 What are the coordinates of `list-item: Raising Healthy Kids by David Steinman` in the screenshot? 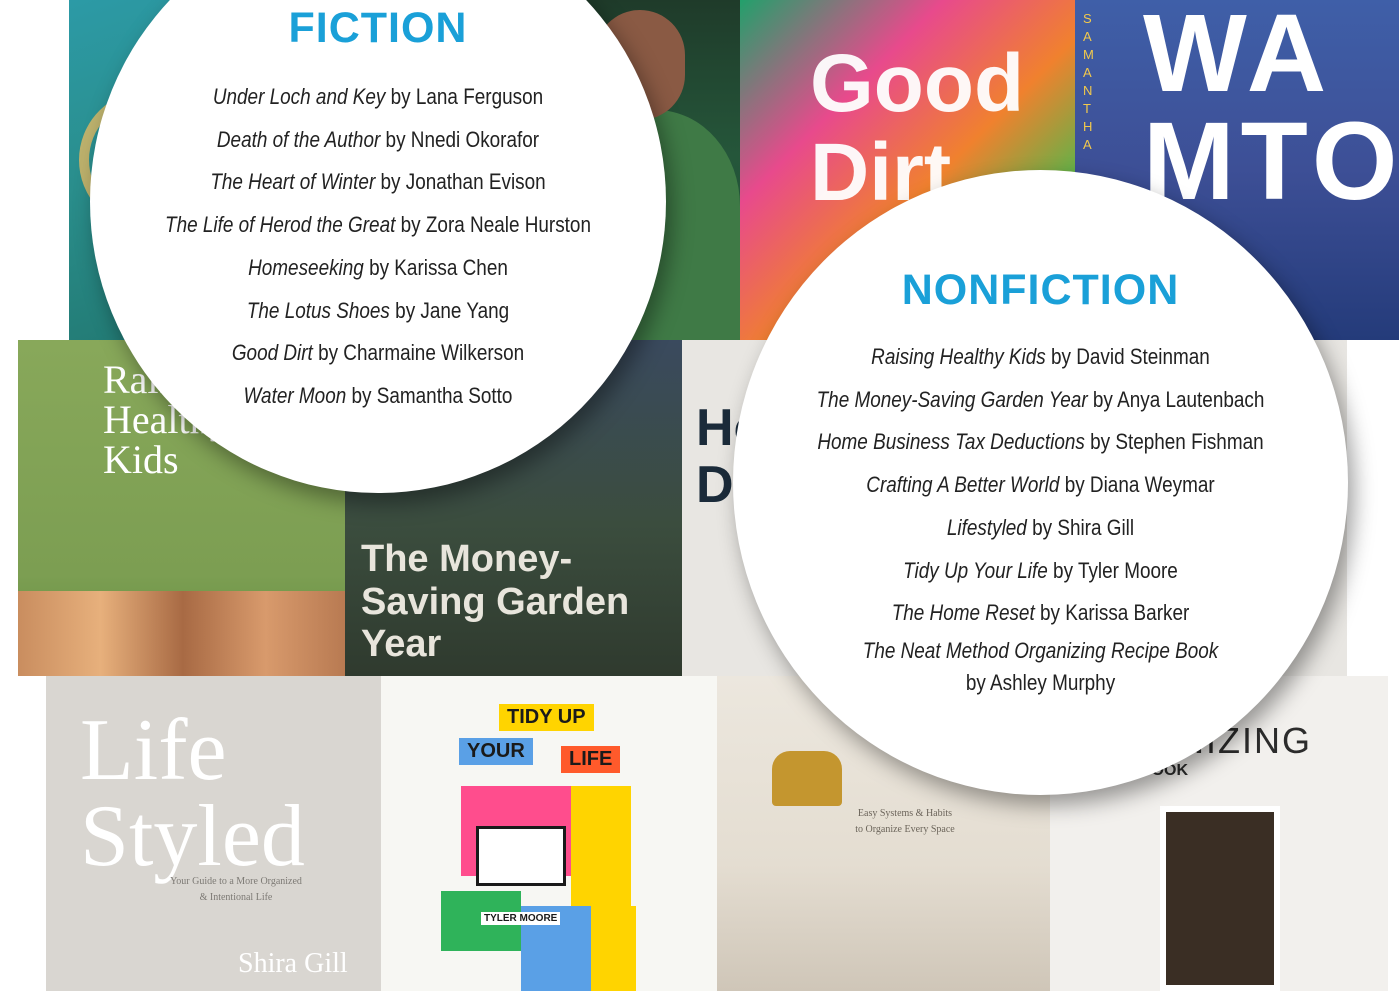 It's located at (1040, 357).